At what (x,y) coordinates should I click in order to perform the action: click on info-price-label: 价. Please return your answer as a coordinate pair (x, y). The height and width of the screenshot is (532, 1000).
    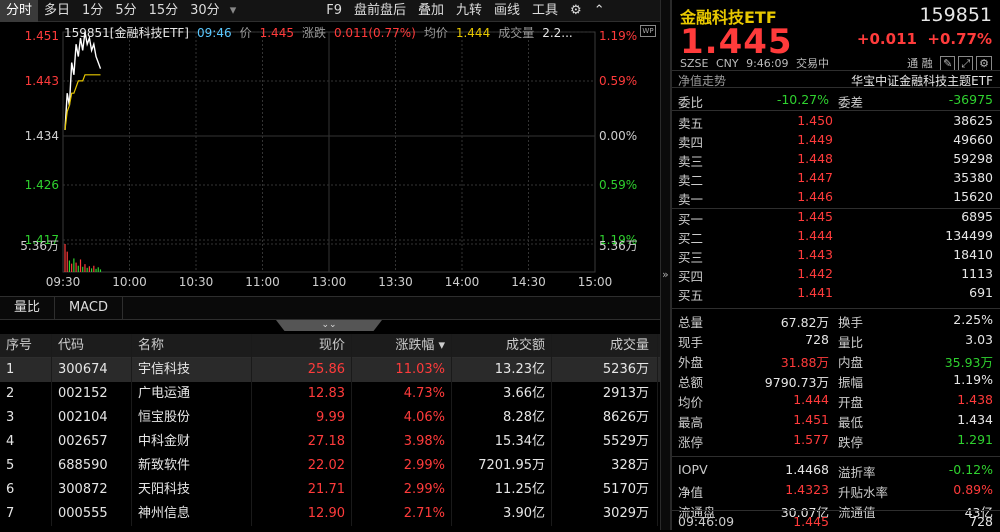
    Looking at the image, I should click on (245, 33).